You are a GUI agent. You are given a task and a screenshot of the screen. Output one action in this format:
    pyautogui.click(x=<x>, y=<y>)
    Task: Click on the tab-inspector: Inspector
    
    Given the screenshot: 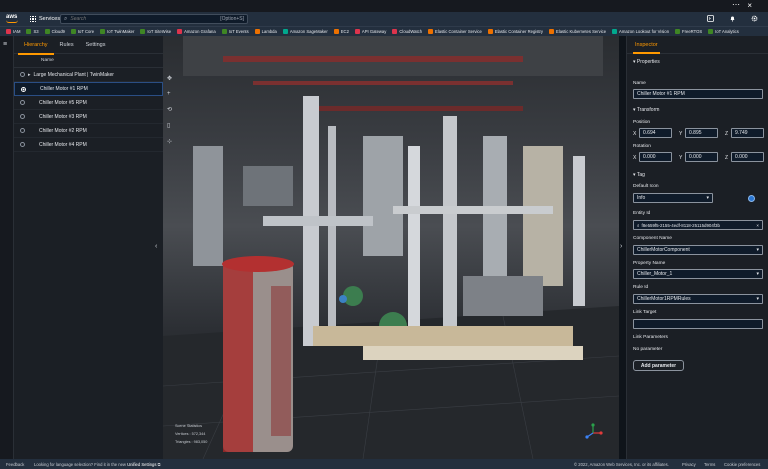 What is the action you would take?
    pyautogui.click(x=697, y=45)
    